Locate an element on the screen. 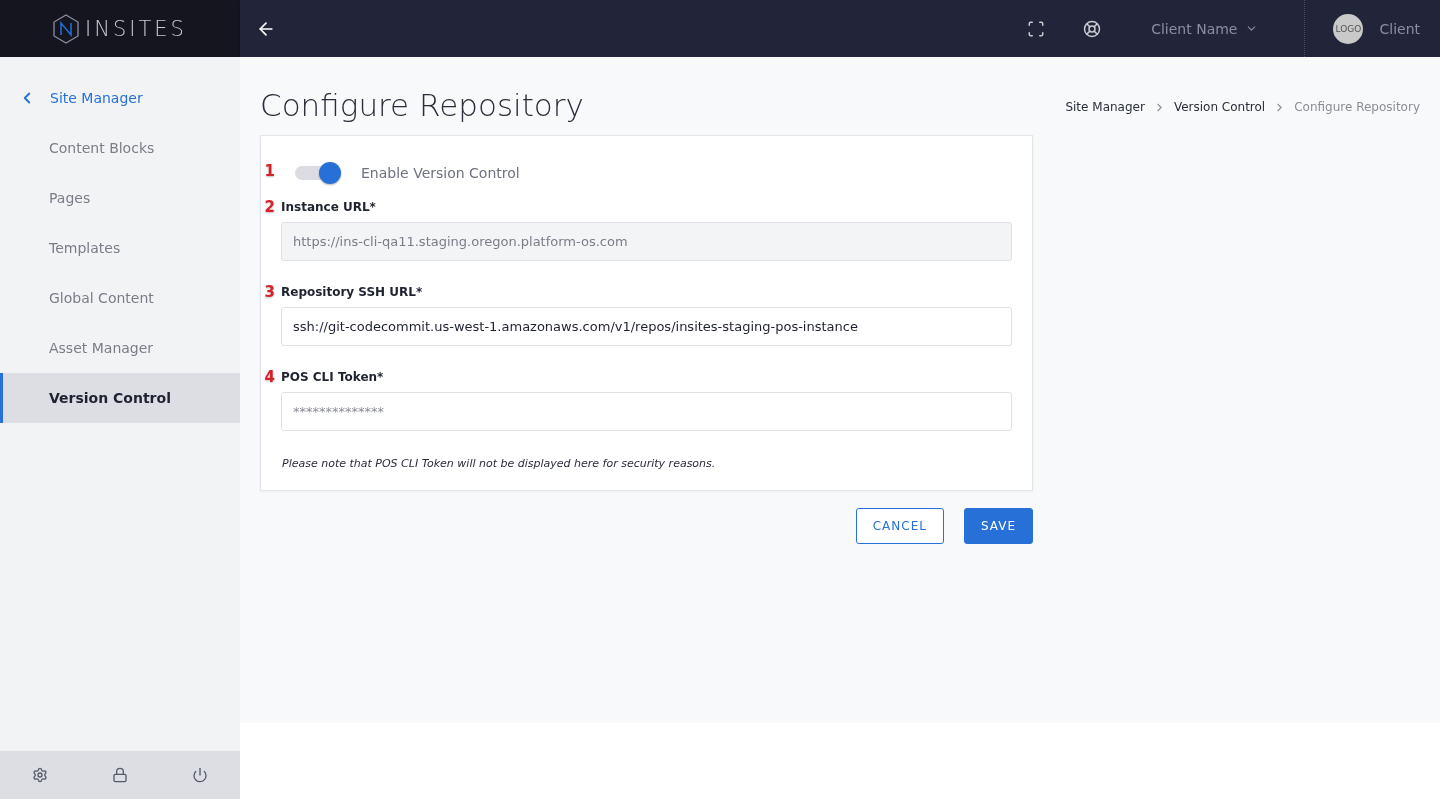  cancel-button: CANCEL is located at coordinates (899, 526).